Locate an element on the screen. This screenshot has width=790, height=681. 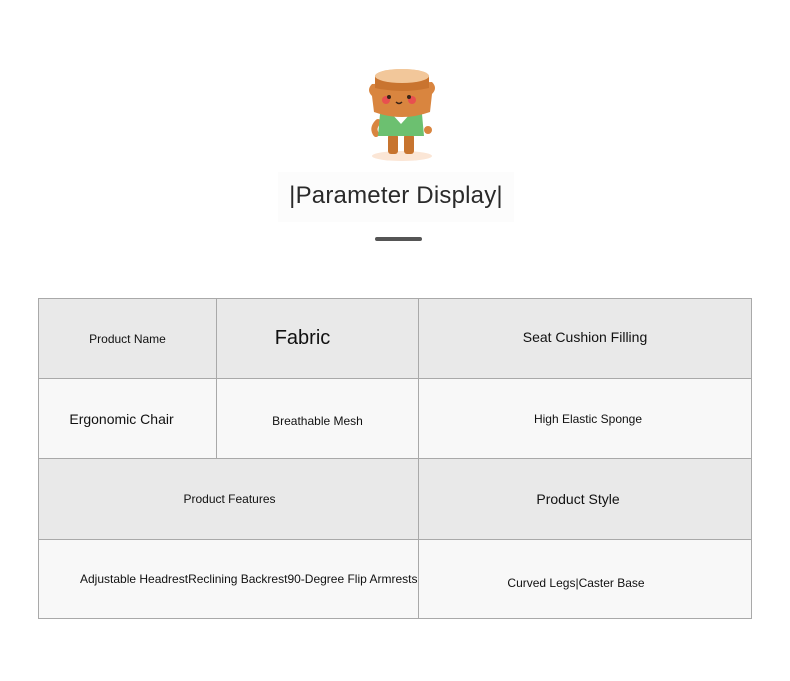
title-divider is located at coordinates (398, 239).